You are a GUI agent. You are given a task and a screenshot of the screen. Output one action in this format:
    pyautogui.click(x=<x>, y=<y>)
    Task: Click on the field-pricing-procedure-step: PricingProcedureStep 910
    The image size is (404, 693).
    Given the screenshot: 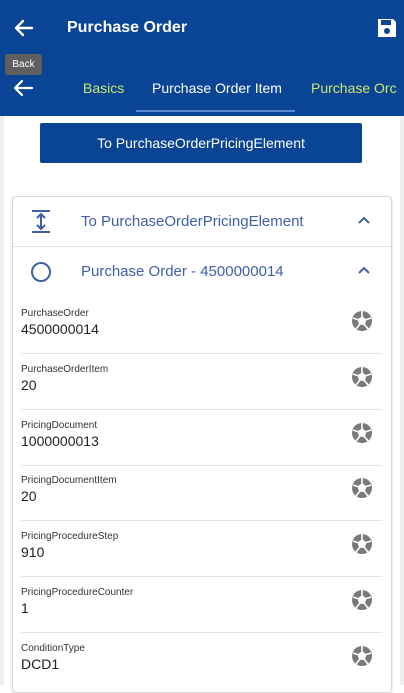 What is the action you would take?
    pyautogui.click(x=201, y=549)
    